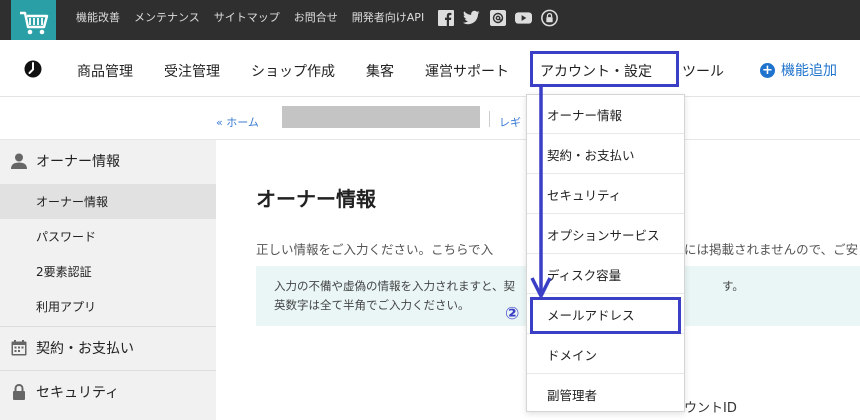  Describe the element at coordinates (703, 71) in the screenshot. I see `nav-tools: ツール` at that location.